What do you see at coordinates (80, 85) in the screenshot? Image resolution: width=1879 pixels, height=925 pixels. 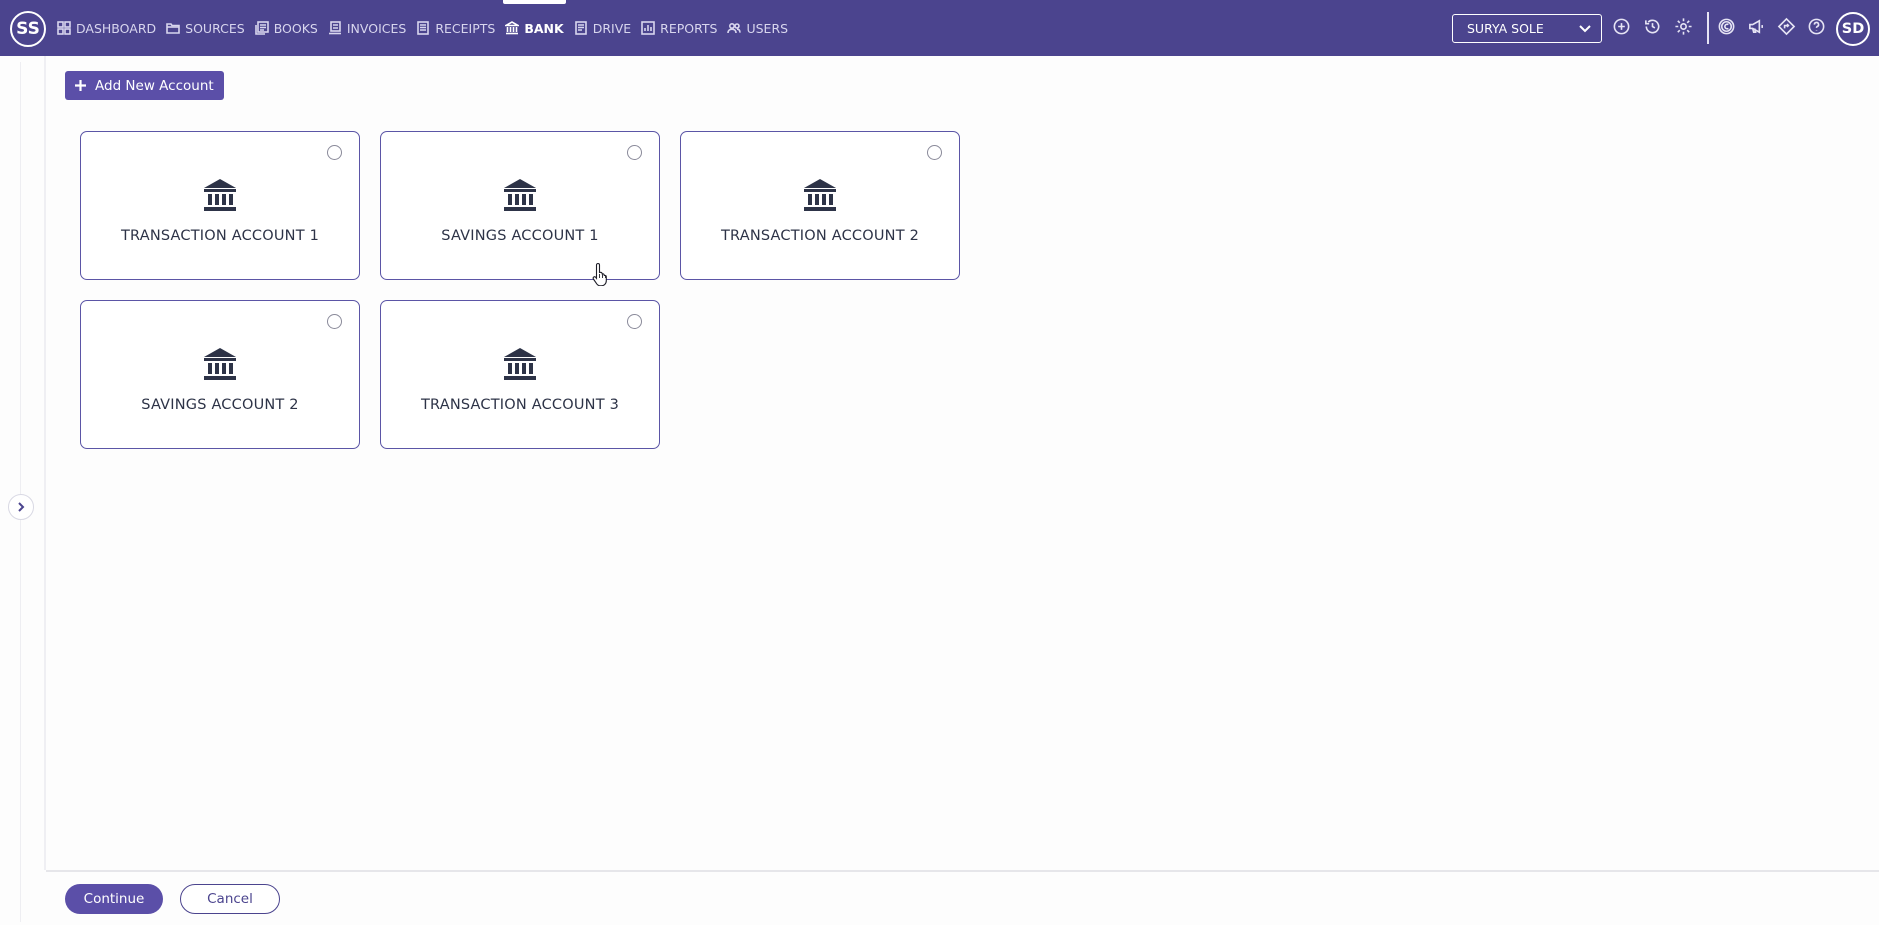 I see `plus-icon` at bounding box center [80, 85].